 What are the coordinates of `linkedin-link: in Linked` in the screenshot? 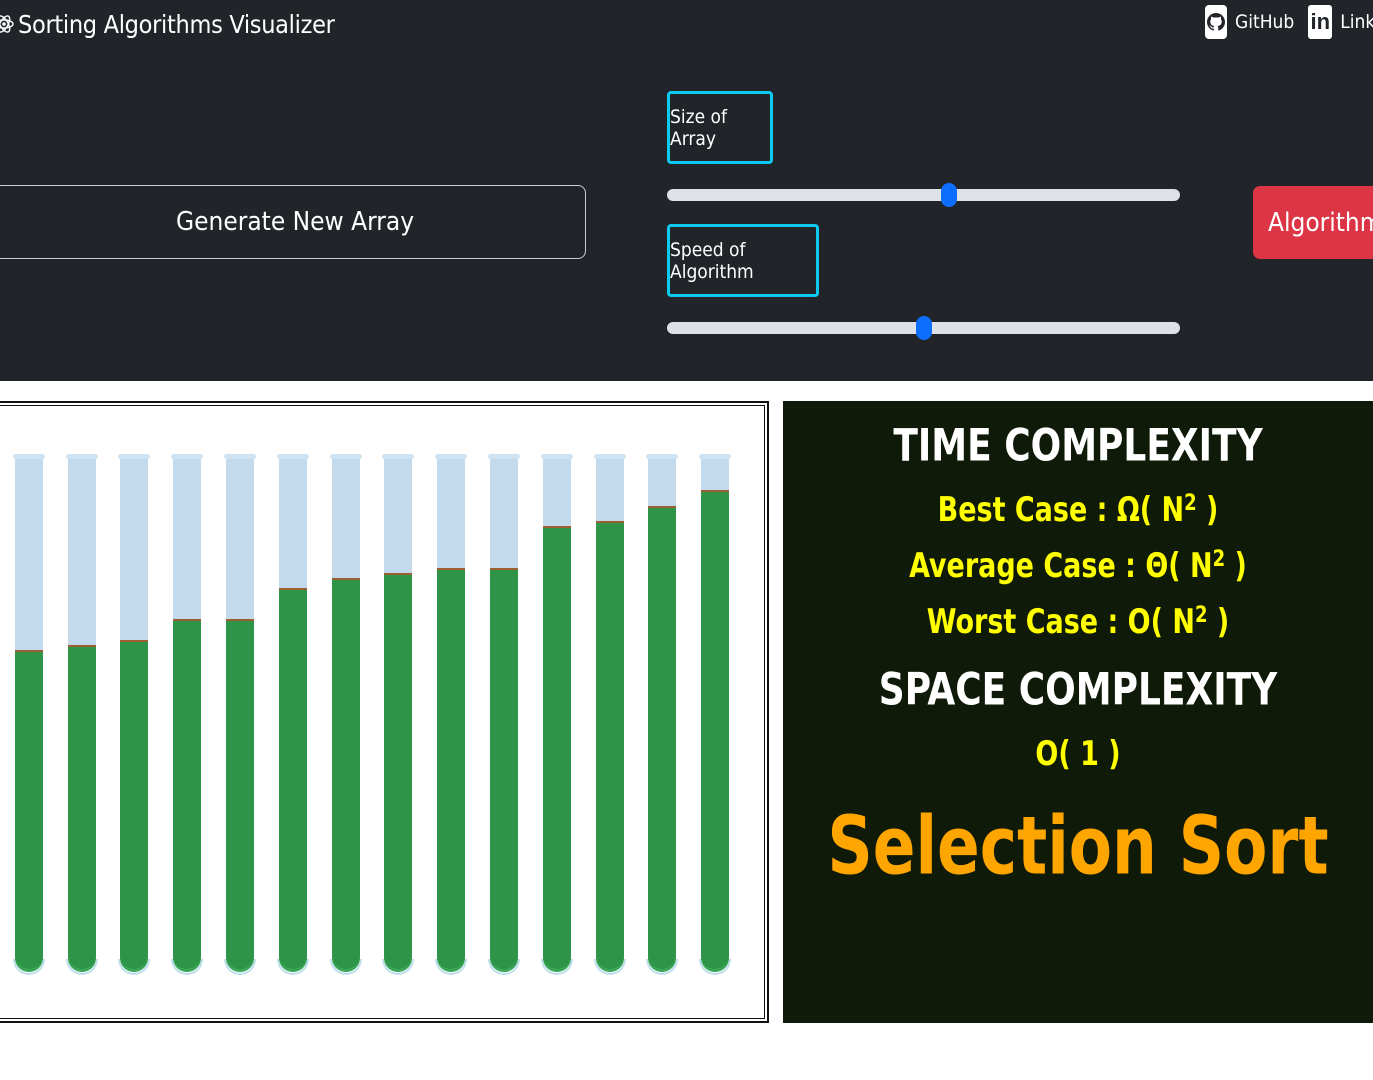 It's located at (1340, 22).